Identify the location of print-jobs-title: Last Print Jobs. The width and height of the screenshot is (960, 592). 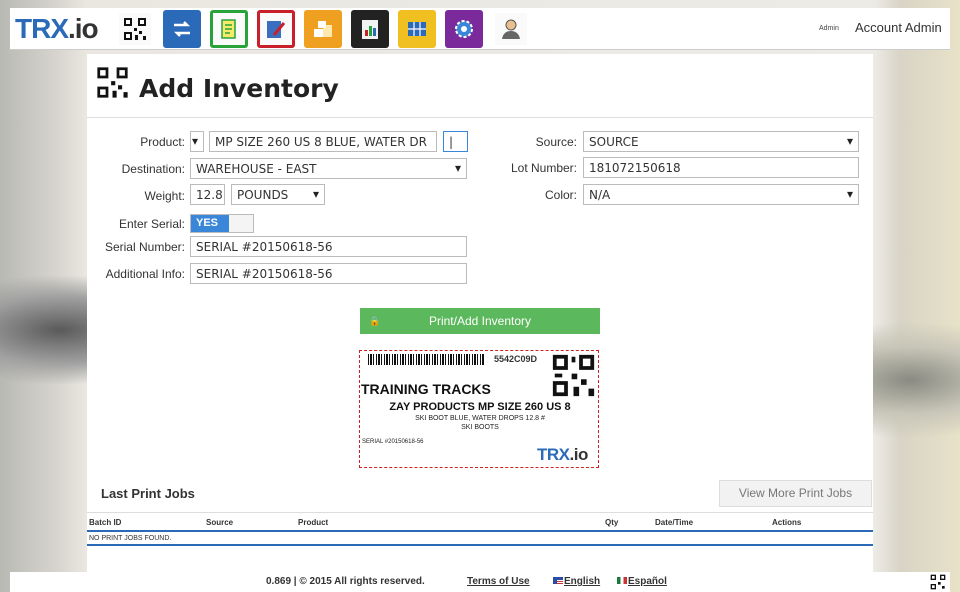
(148, 493).